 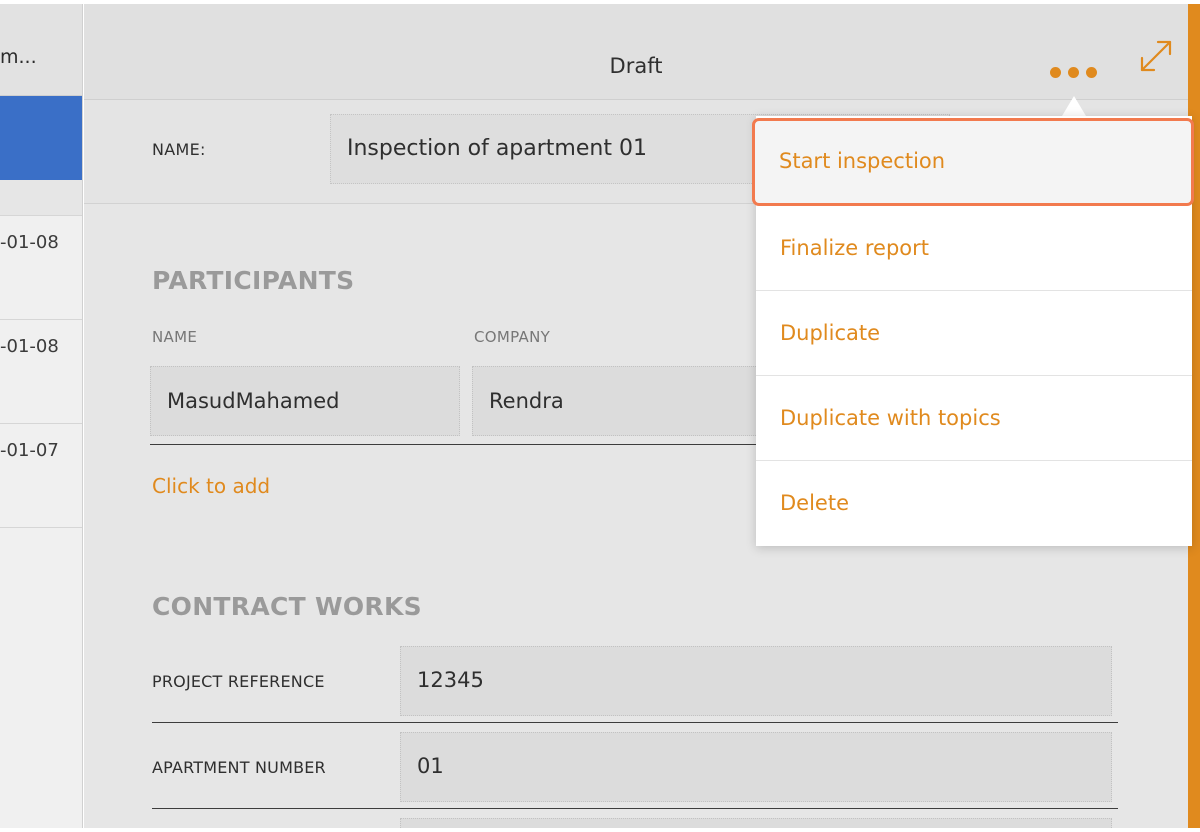 What do you see at coordinates (756, 681) in the screenshot?
I see `project-reference-input: 12345` at bounding box center [756, 681].